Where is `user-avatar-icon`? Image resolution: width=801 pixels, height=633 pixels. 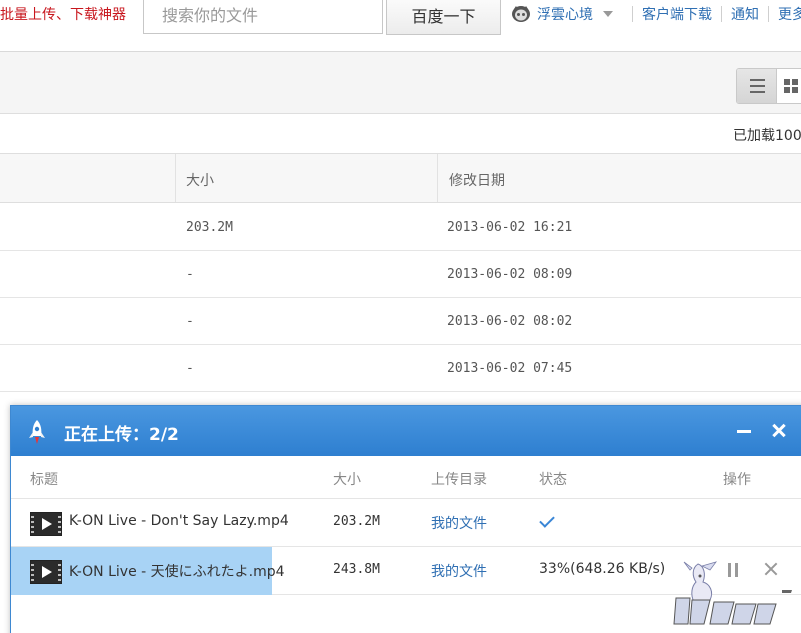 user-avatar-icon is located at coordinates (521, 14).